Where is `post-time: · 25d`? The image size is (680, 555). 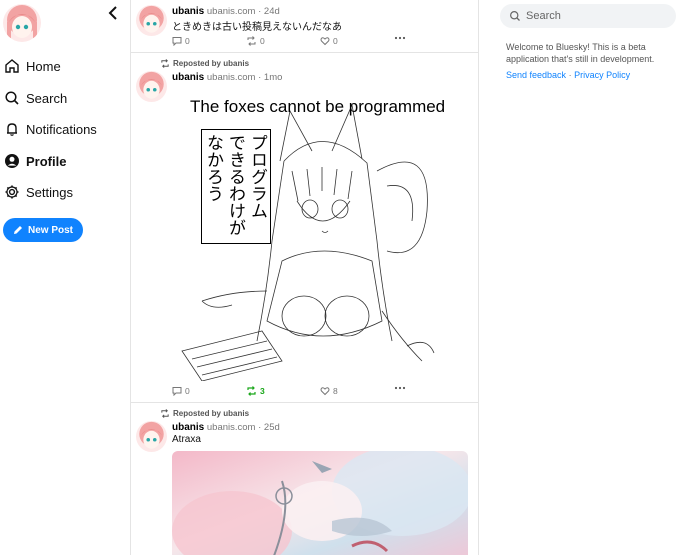
post-time: · 25d is located at coordinates (269, 427).